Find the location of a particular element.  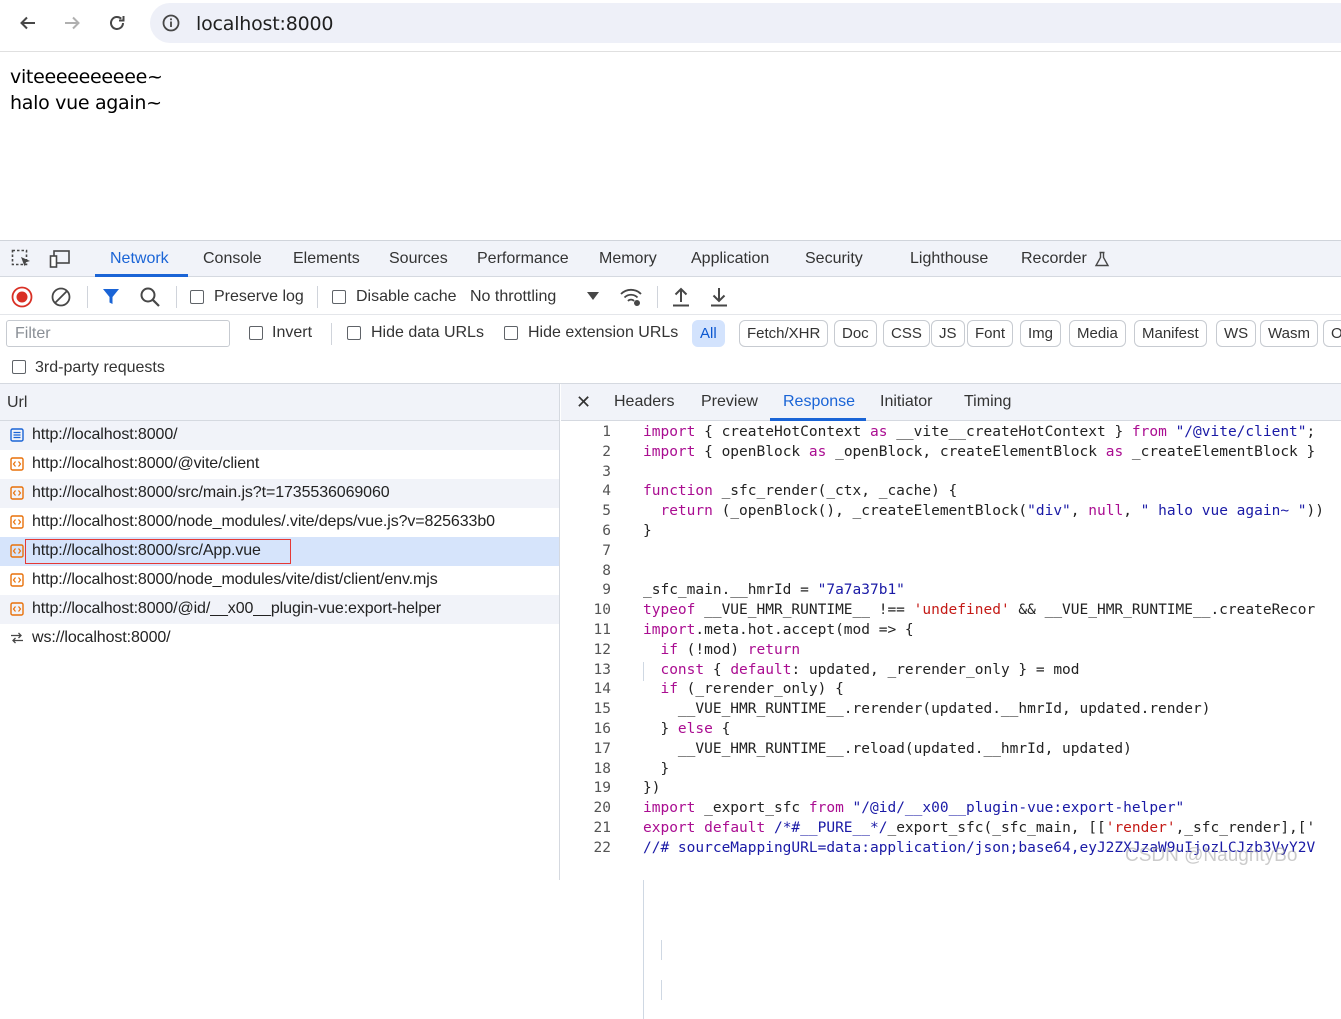

code-text: }) is located at coordinates (652, 788).